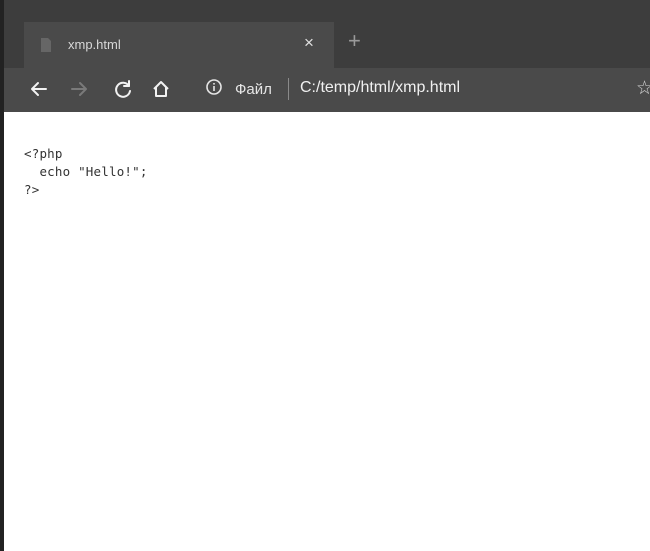 This screenshot has width=650, height=551. I want to click on navigation-toolbar: Файл C:/temp/html/xmp.html ☆, so click(327, 90).